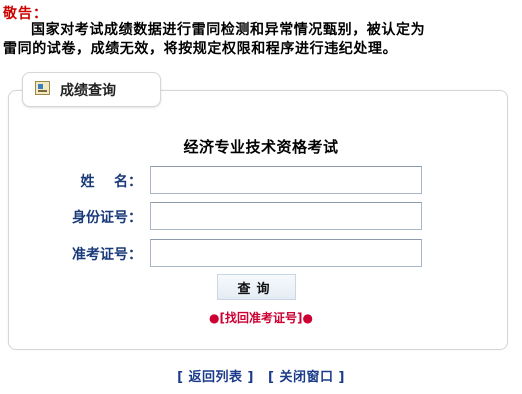 Image resolution: width=522 pixels, height=394 pixels. I want to click on warning-line-1: 国家对考试成绩数据进行雷同检测和异常情况甄别，被认定为, so click(228, 30).